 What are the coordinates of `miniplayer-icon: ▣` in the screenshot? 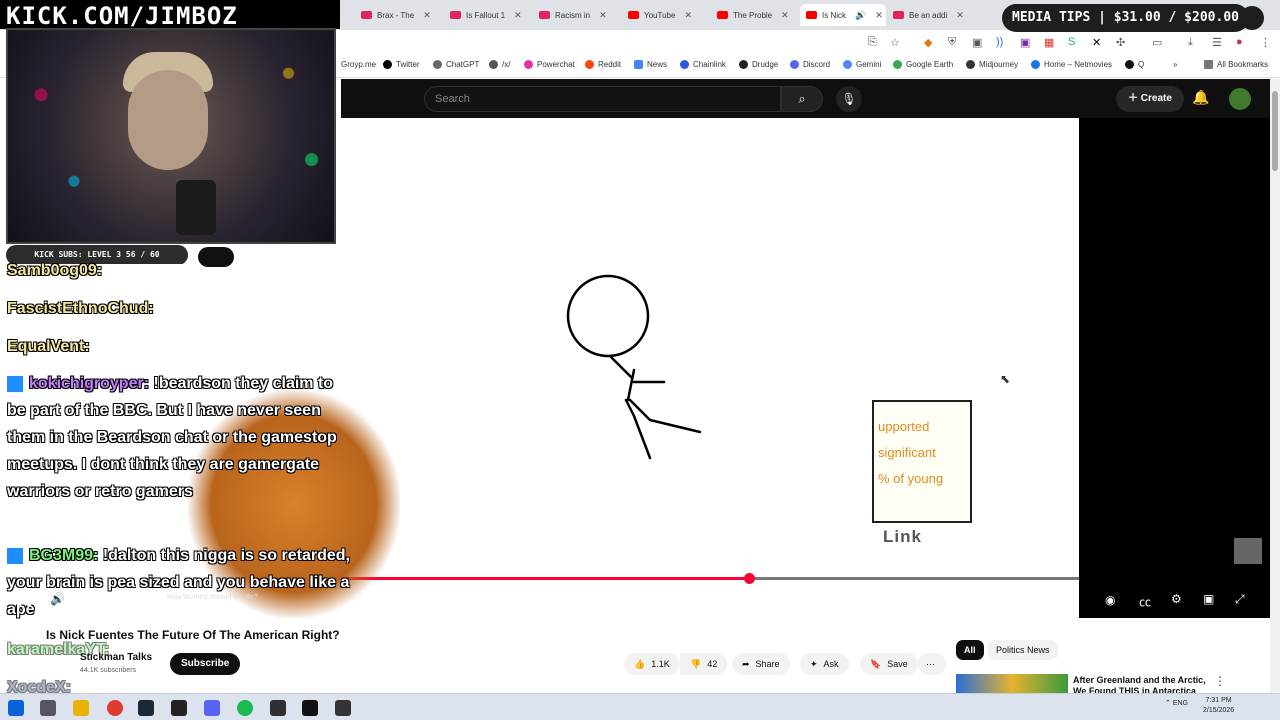 It's located at (1208, 599).